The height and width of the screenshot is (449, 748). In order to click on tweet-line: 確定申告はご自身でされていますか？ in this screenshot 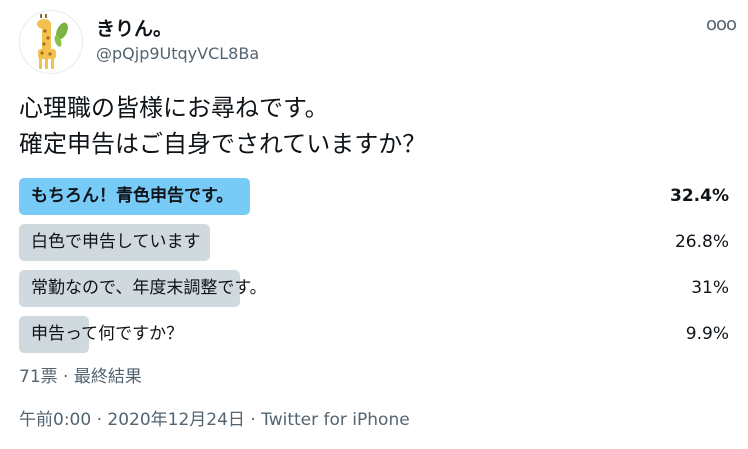, I will do `click(223, 144)`.